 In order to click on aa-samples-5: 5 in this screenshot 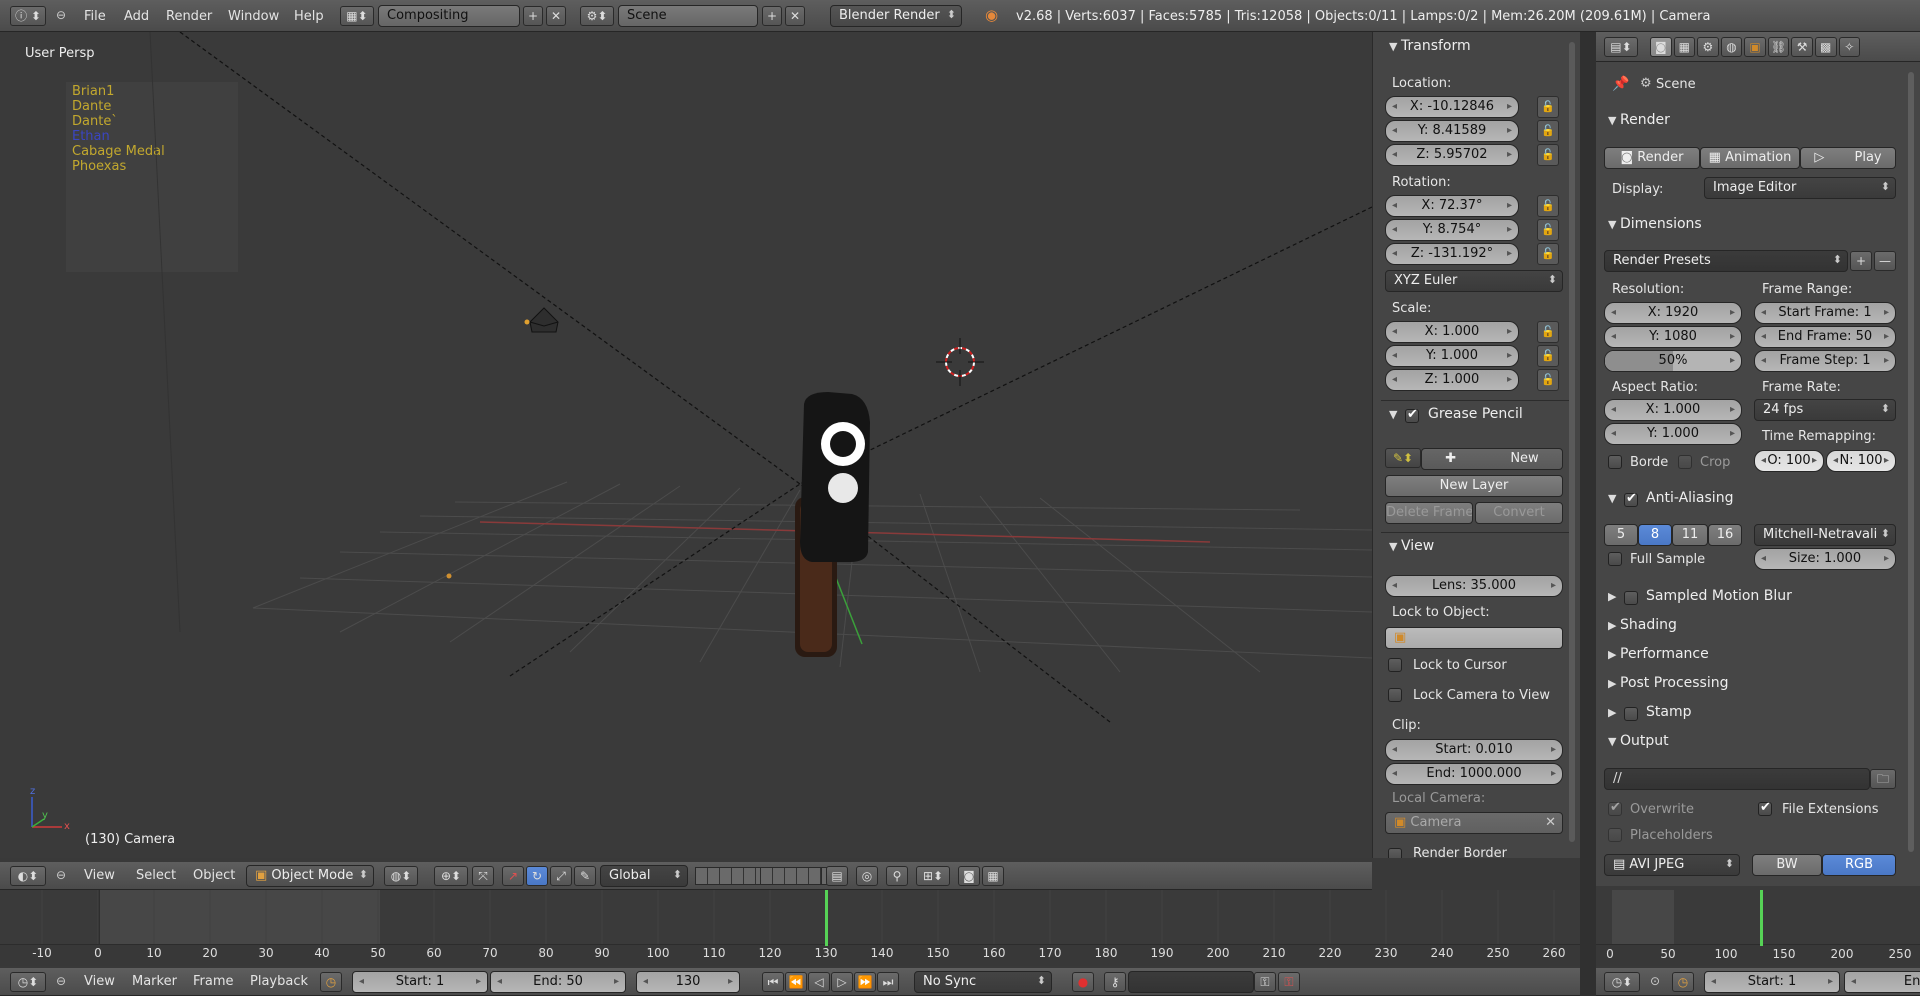, I will do `click(1621, 535)`.